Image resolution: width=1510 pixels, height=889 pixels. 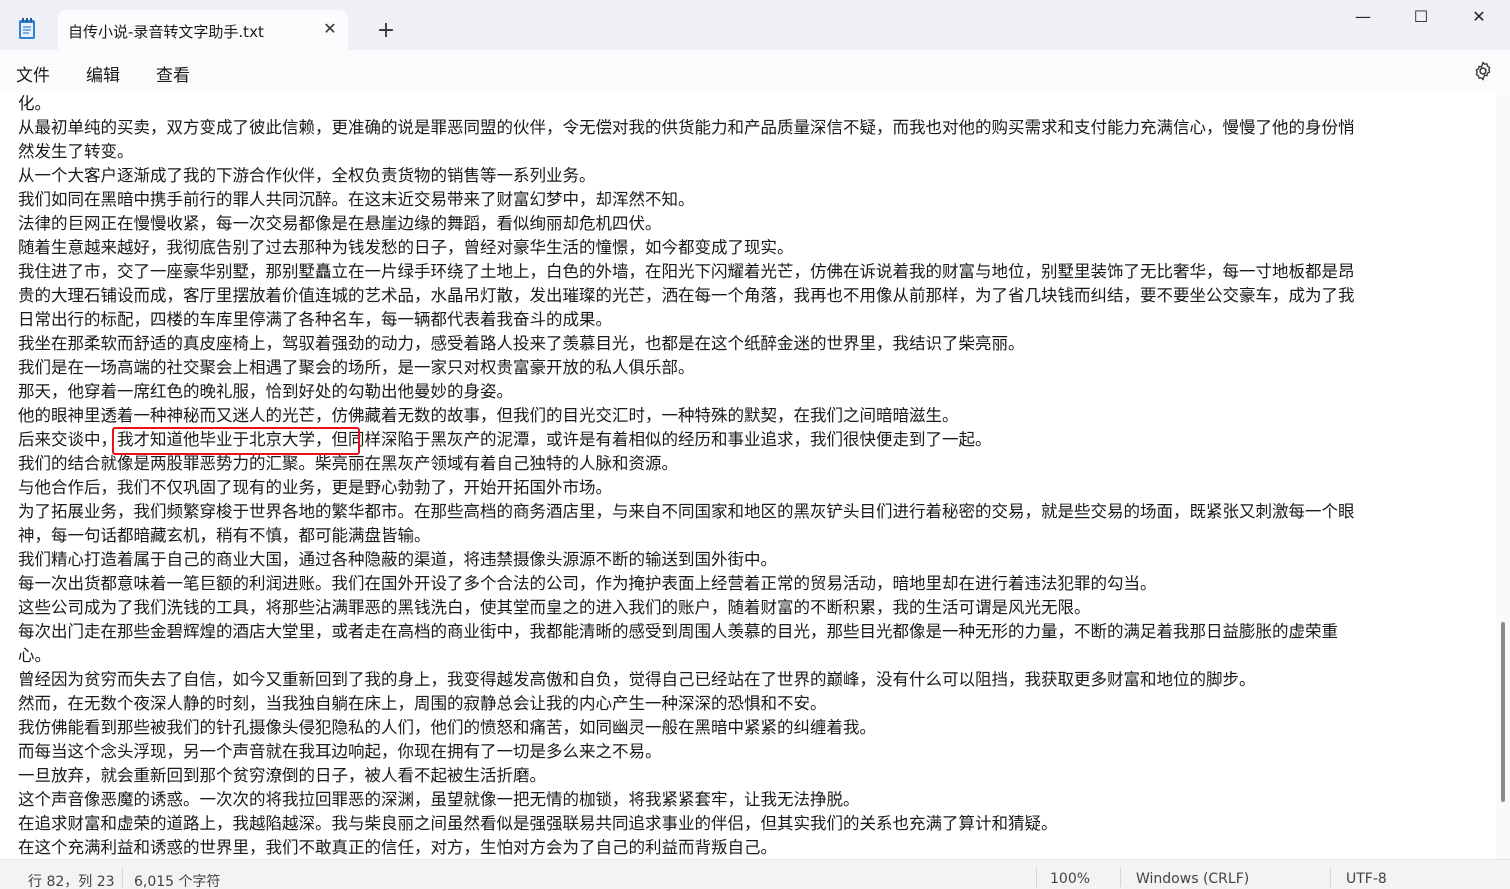 What do you see at coordinates (33, 73) in the screenshot?
I see `menu-file: 文件` at bounding box center [33, 73].